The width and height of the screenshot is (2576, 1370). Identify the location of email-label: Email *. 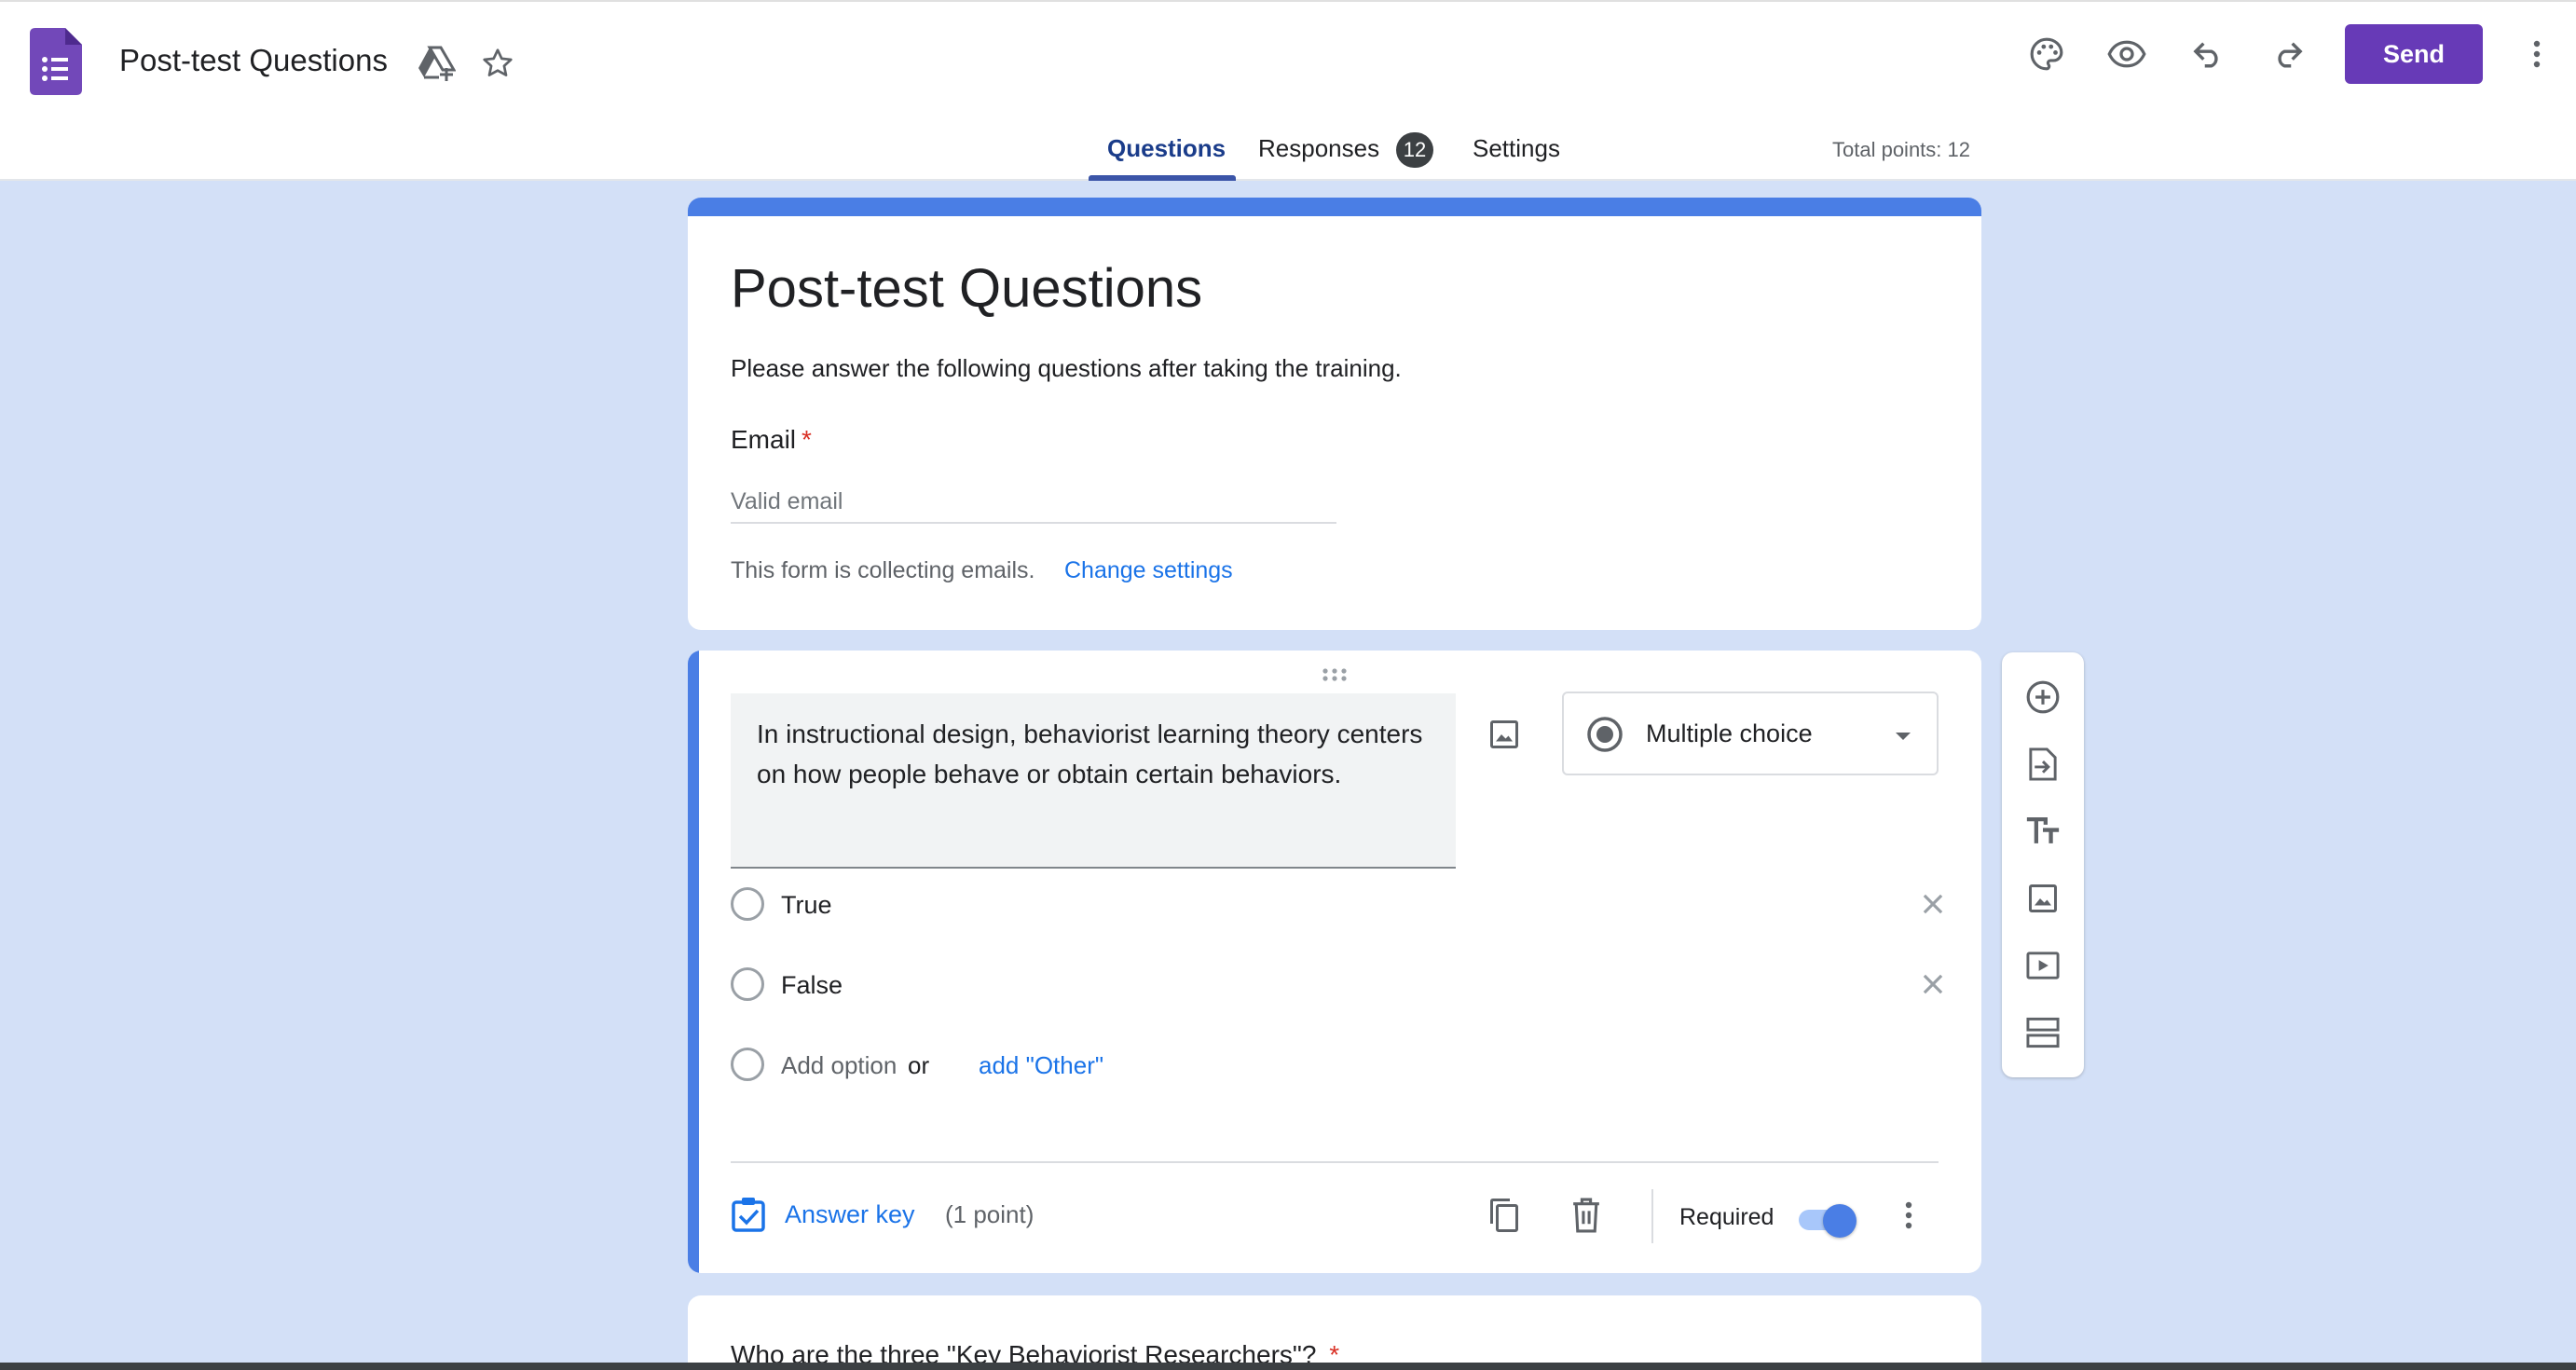
(771, 440).